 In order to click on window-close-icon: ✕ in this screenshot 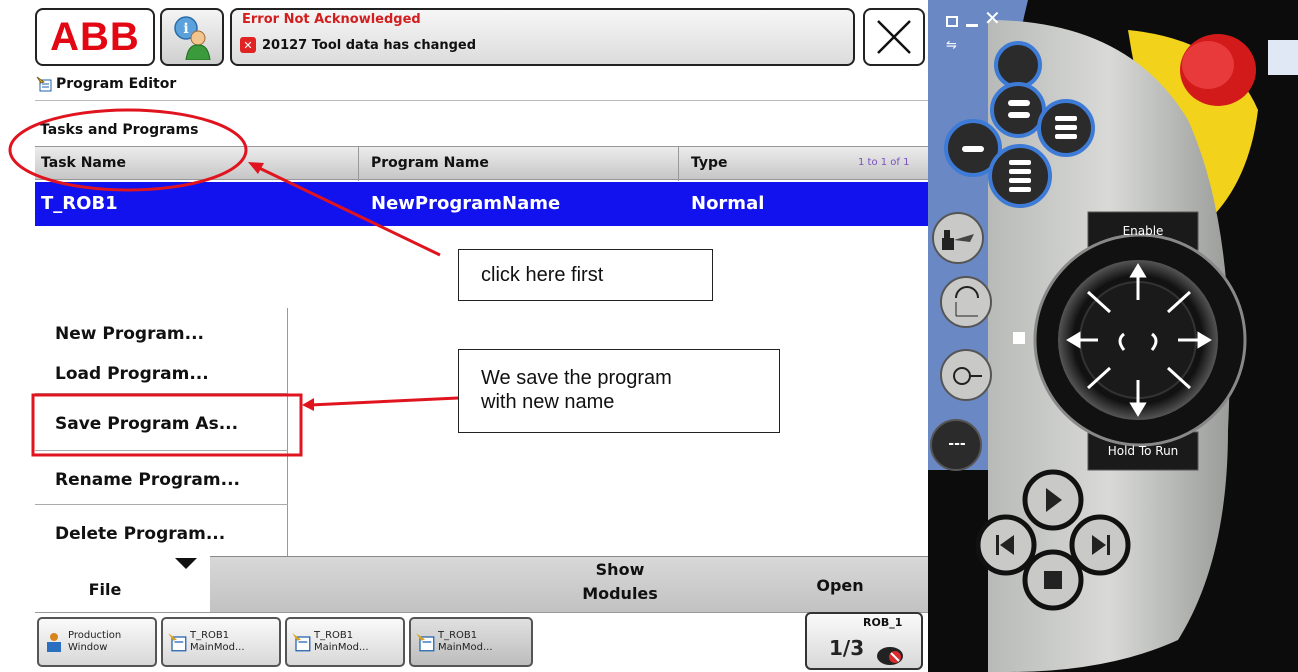, I will do `click(992, 18)`.